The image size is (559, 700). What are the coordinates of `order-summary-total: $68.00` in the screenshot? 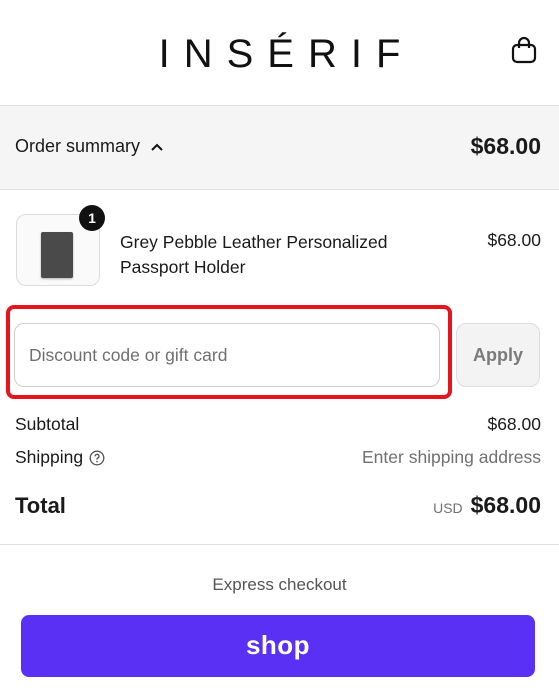 It's located at (505, 146).